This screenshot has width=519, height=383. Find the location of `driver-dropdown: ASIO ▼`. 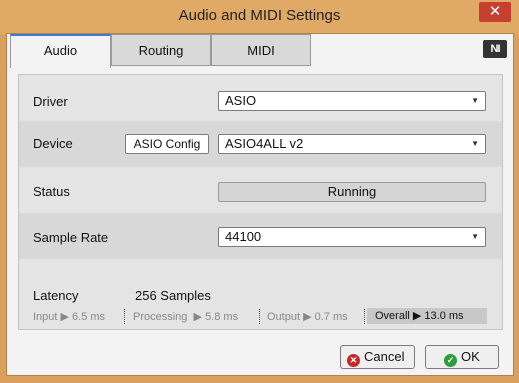

driver-dropdown: ASIO ▼ is located at coordinates (352, 101).